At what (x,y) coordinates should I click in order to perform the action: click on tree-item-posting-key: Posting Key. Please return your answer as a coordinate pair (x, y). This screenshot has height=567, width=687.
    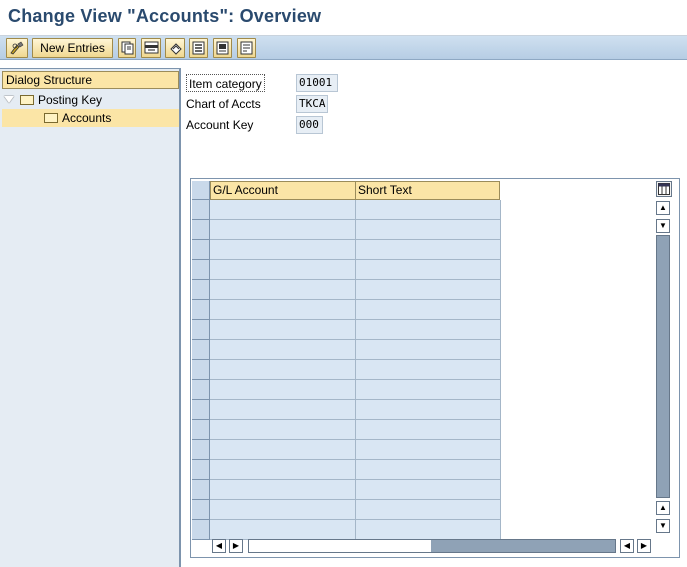
    Looking at the image, I should click on (53, 100).